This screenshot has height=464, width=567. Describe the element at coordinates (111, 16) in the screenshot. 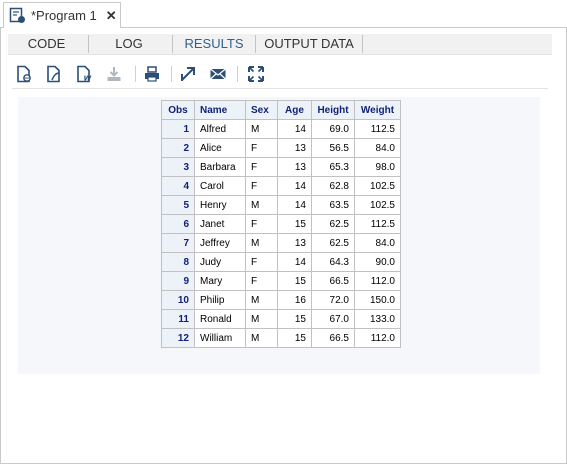

I see `close-tab-icon: ✕` at that location.